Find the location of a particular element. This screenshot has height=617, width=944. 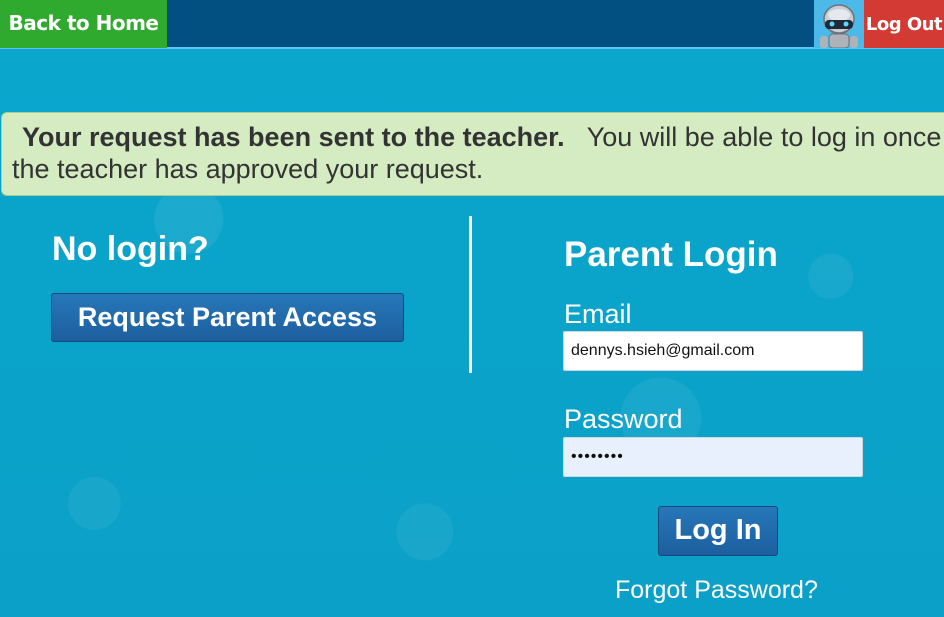

top-navigation-bar: Back to Home Log Out is located at coordinates (472, 24).